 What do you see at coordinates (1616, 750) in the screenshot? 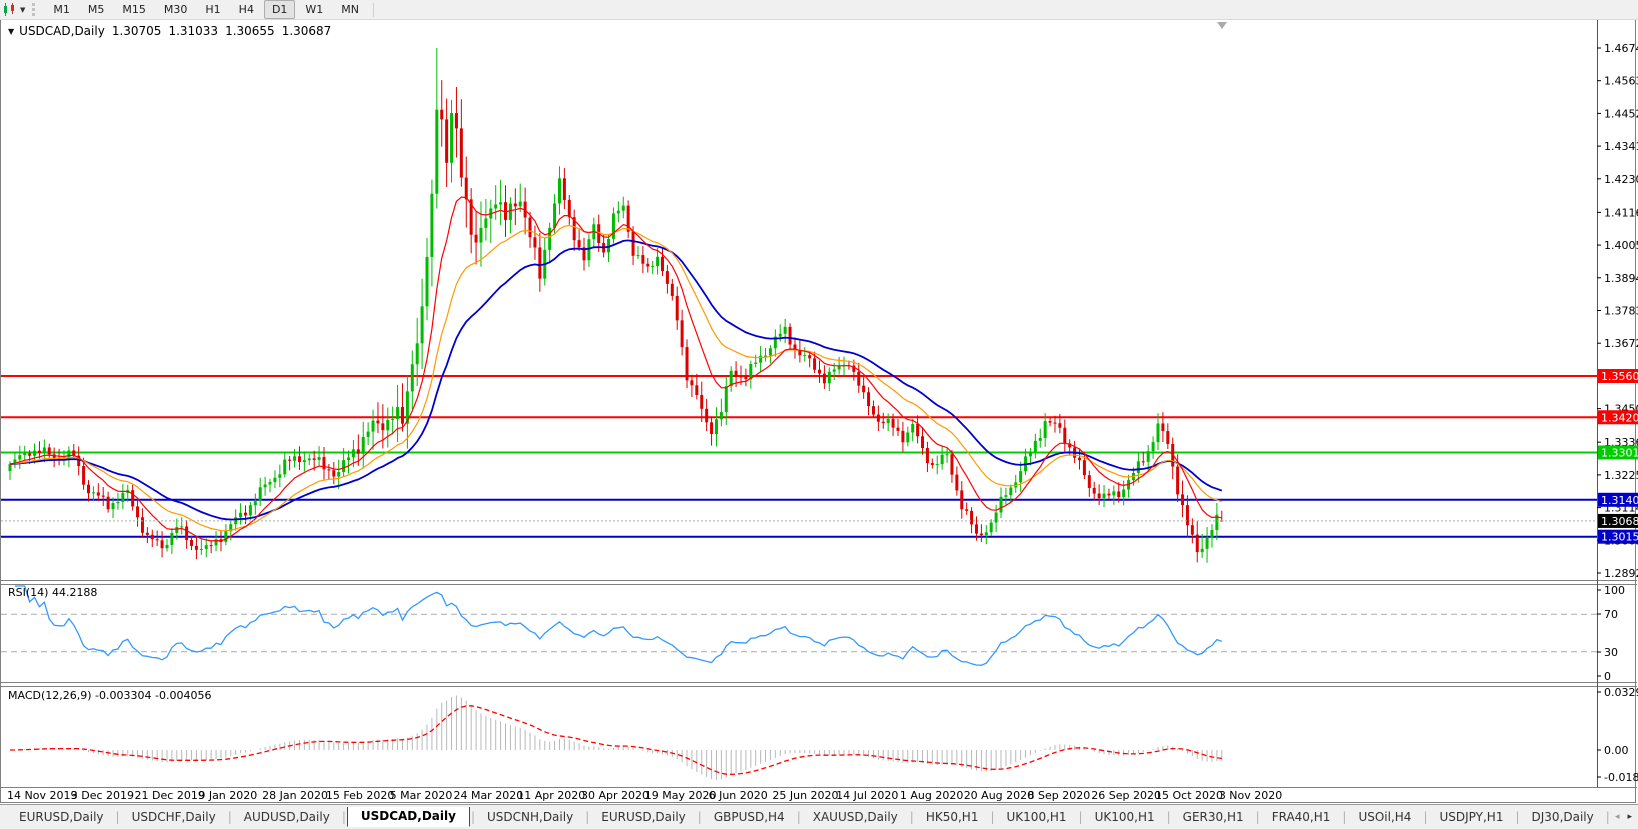
I see `svg-text: 0.00` at bounding box center [1616, 750].